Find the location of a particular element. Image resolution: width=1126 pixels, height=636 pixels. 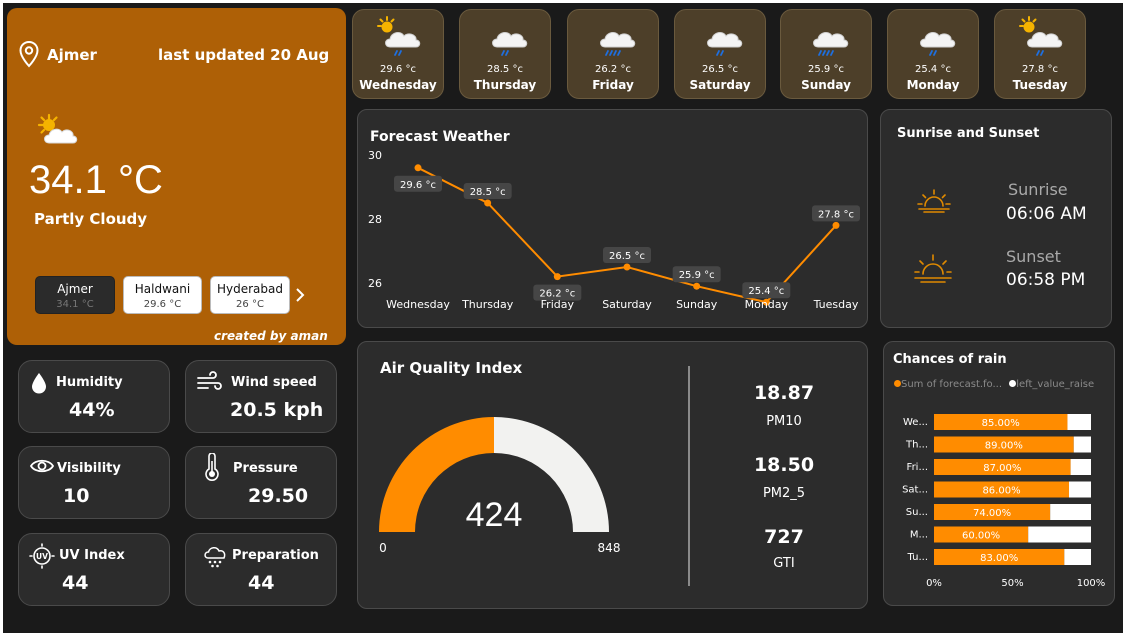

pressure-card: Pressure 29.50 is located at coordinates (261, 482).